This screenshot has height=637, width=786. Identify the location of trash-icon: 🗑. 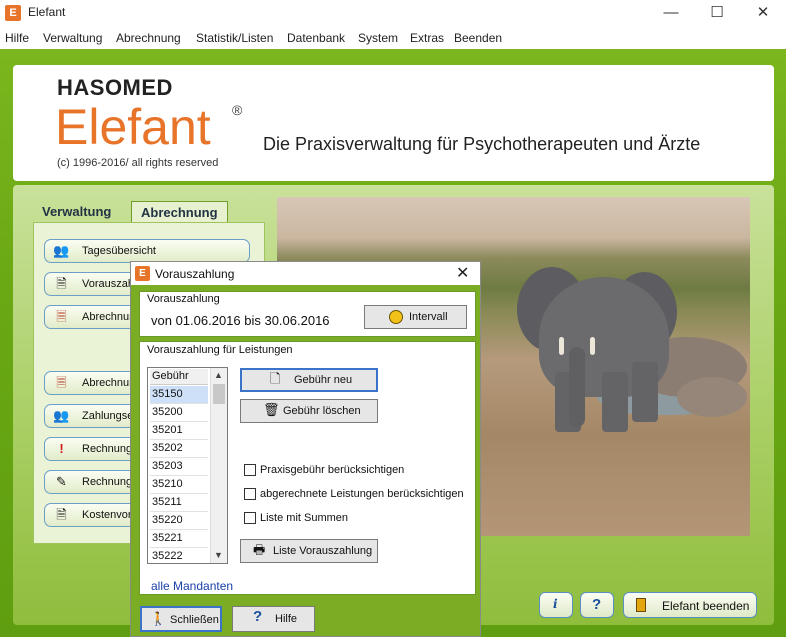
(271, 409).